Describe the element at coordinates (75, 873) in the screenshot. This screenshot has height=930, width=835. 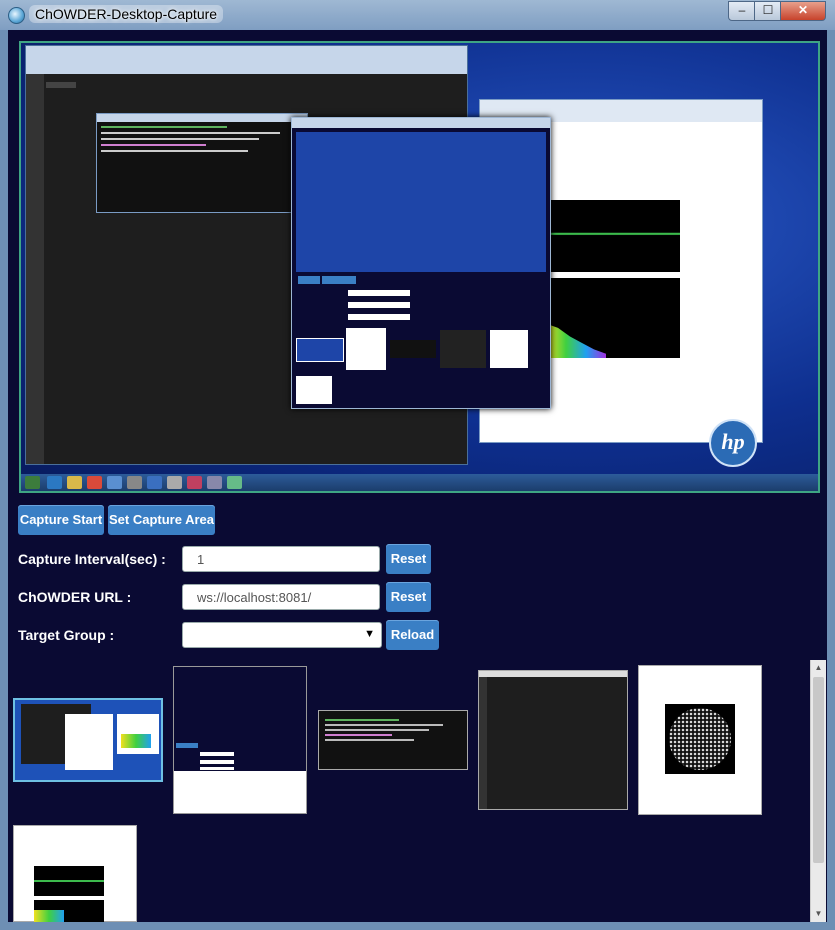
I see `thumbnail-spectrum-browser` at that location.